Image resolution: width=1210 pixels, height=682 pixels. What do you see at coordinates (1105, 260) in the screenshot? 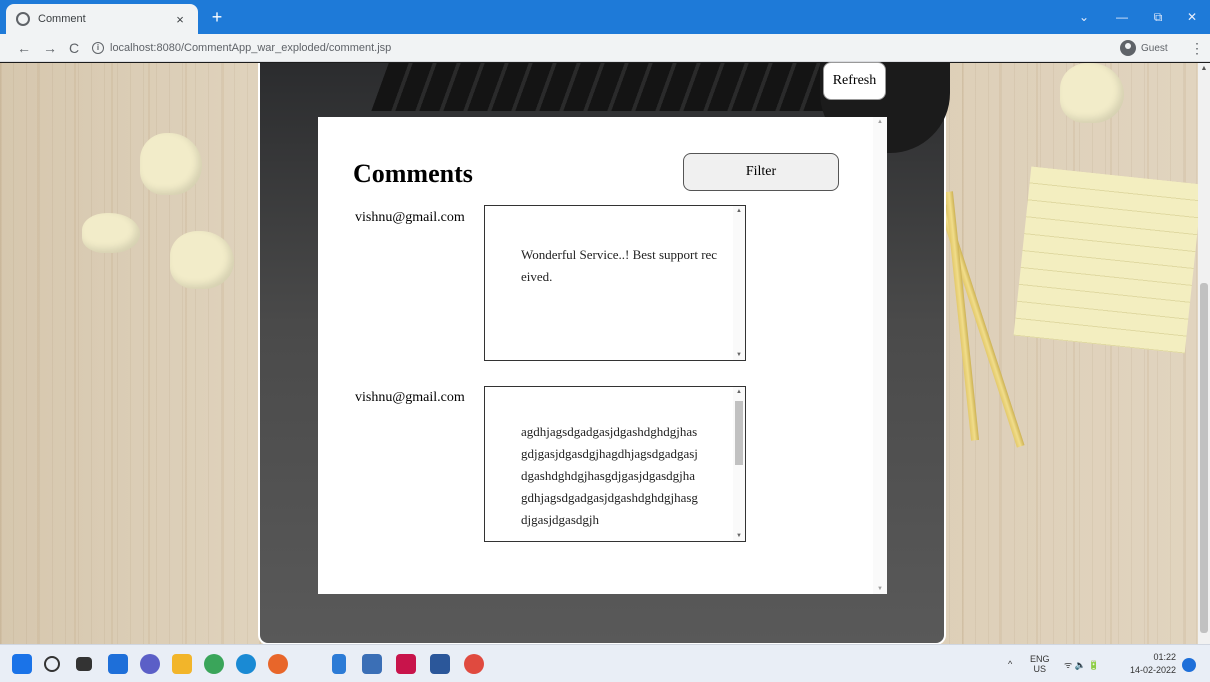
I see `notepad-decoration` at bounding box center [1105, 260].